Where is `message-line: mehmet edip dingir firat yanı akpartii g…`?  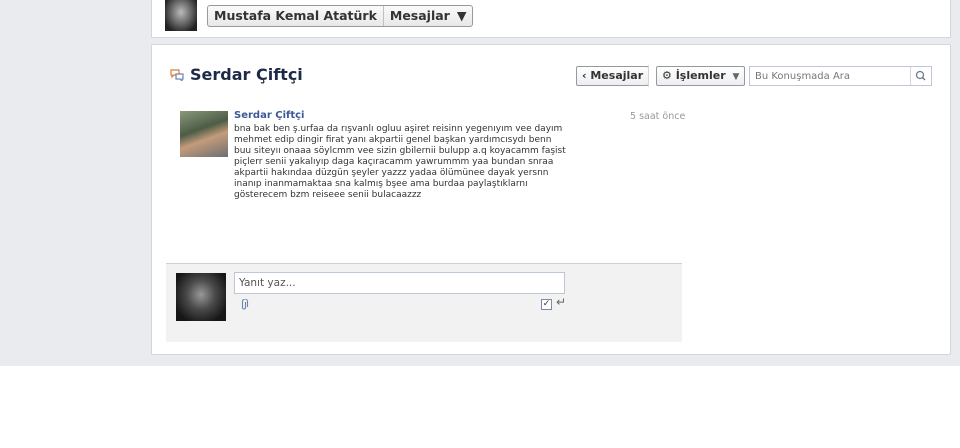
message-line: mehmet edip dingir firat yanı akpartii g… is located at coordinates (393, 140).